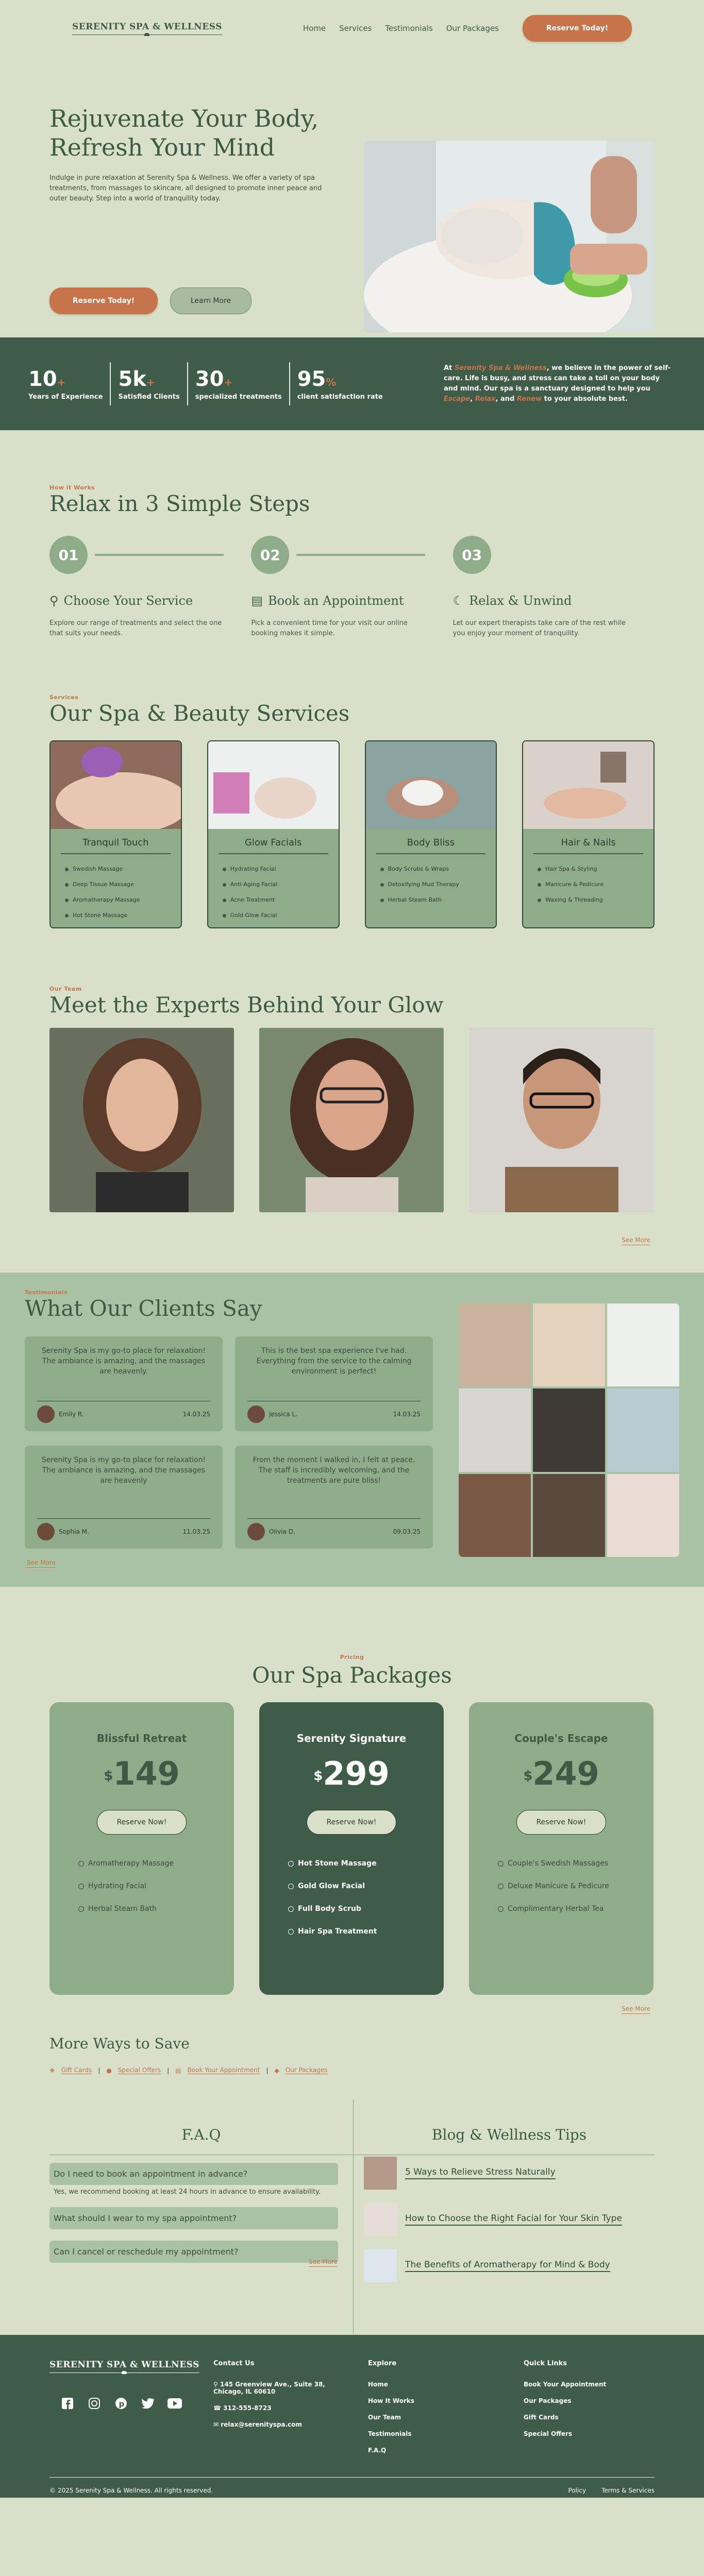 The image size is (704, 2576). What do you see at coordinates (377, 2450) in the screenshot?
I see `footer-faq-link: F.A.Q` at bounding box center [377, 2450].